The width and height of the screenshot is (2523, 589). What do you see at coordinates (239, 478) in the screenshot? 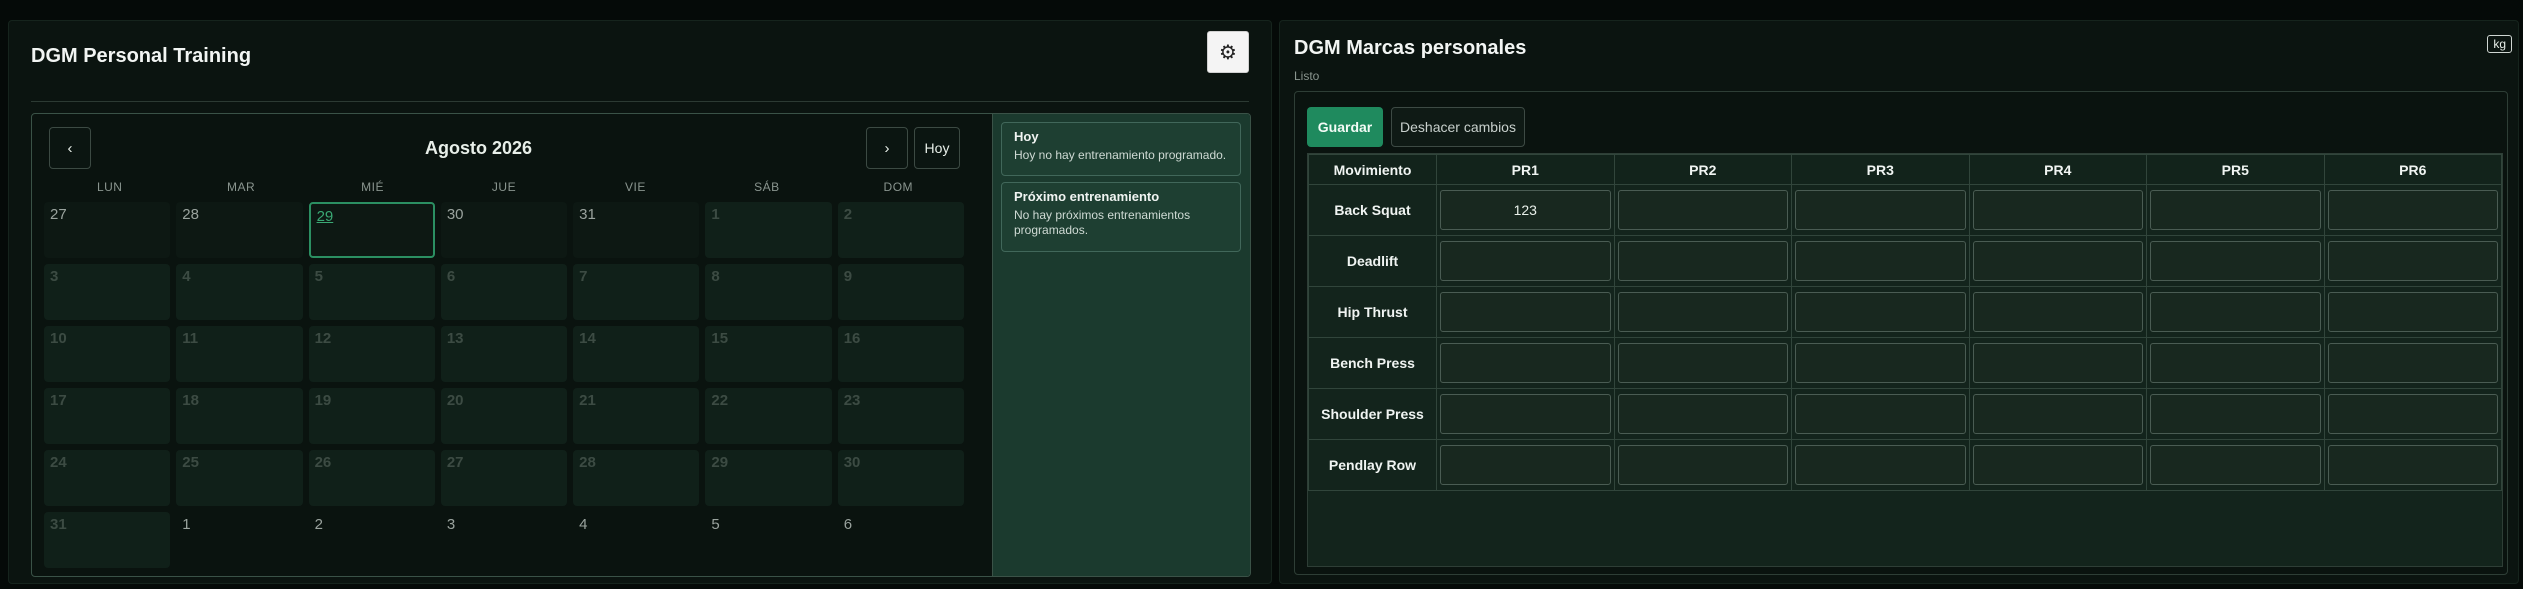
I see `calendar-day: 25` at bounding box center [239, 478].